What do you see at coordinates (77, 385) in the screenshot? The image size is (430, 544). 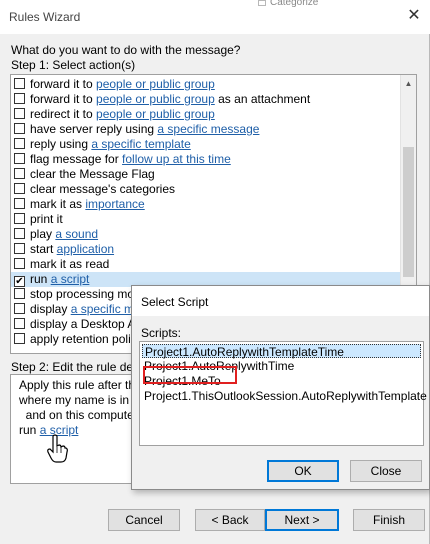 I see `rule-desc-line: Apply this rule after th` at bounding box center [77, 385].